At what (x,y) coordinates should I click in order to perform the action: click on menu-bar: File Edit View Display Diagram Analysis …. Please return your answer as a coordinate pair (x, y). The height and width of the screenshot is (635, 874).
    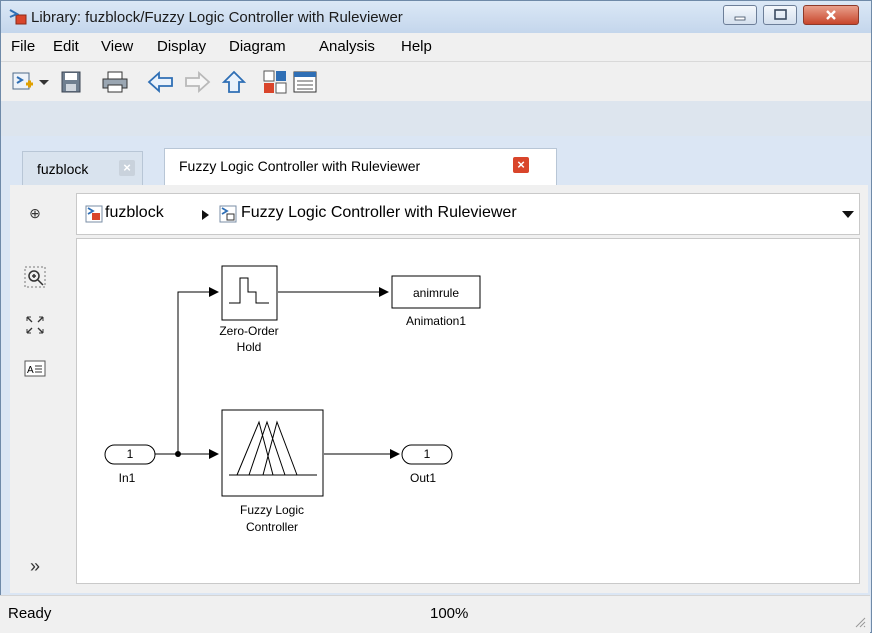
    Looking at the image, I should click on (436, 47).